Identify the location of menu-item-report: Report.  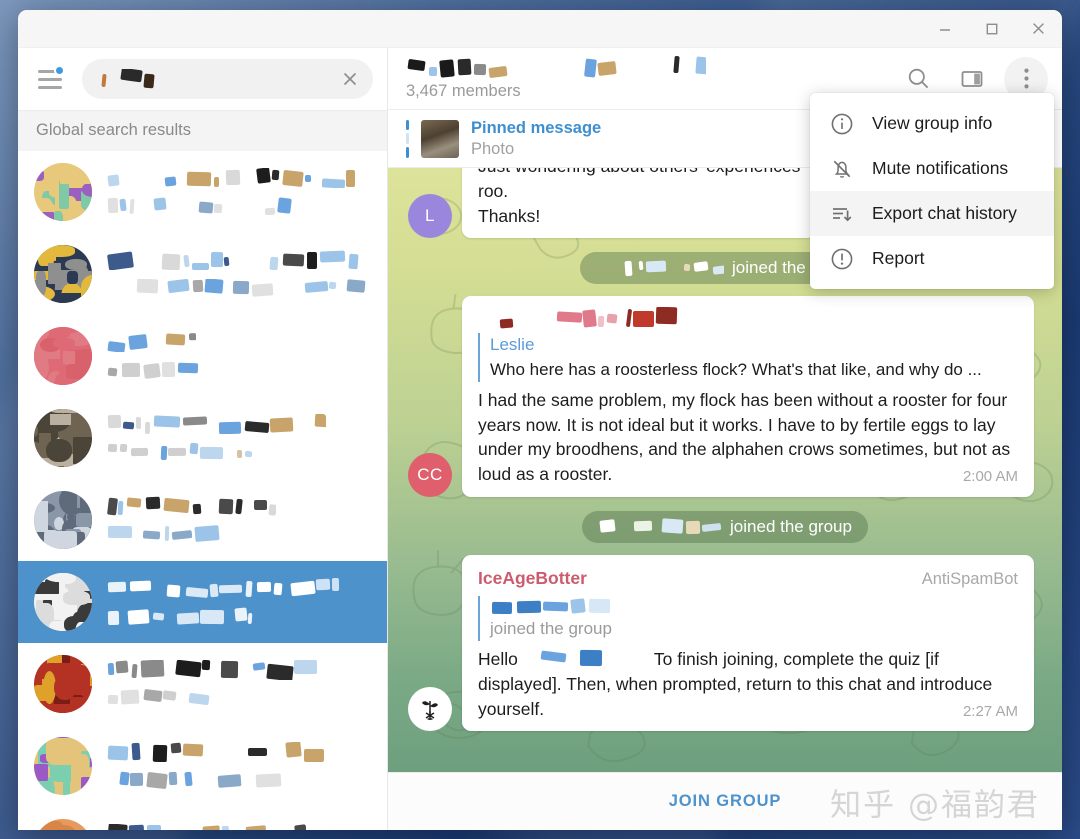
(932, 258).